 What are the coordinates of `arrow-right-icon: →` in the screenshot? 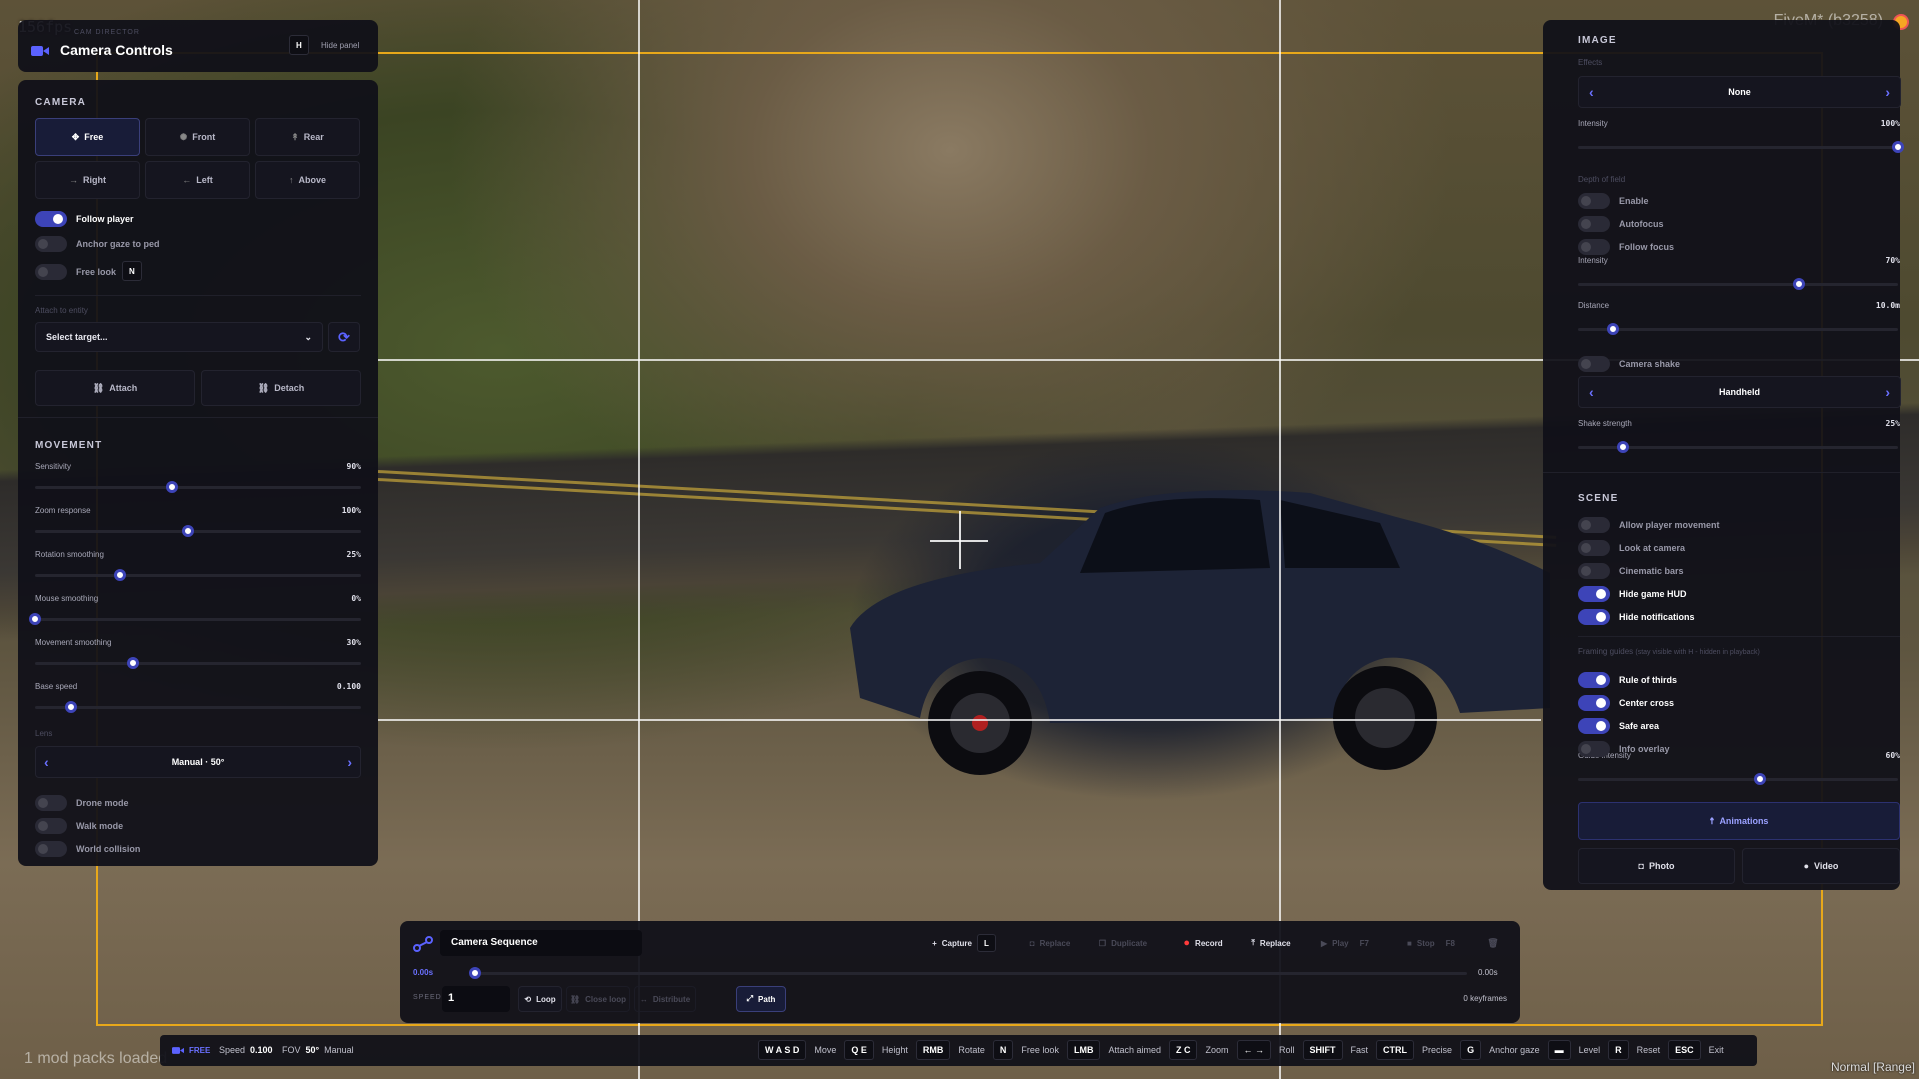 It's located at (73, 180).